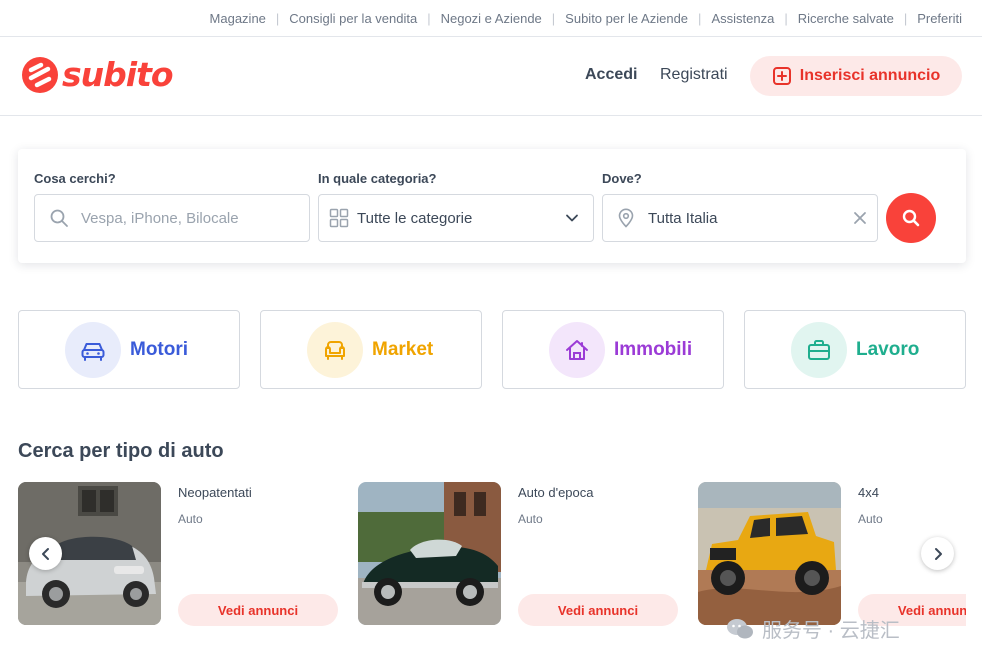 The image size is (996, 665). What do you see at coordinates (339, 218) in the screenshot?
I see `grid-icon` at bounding box center [339, 218].